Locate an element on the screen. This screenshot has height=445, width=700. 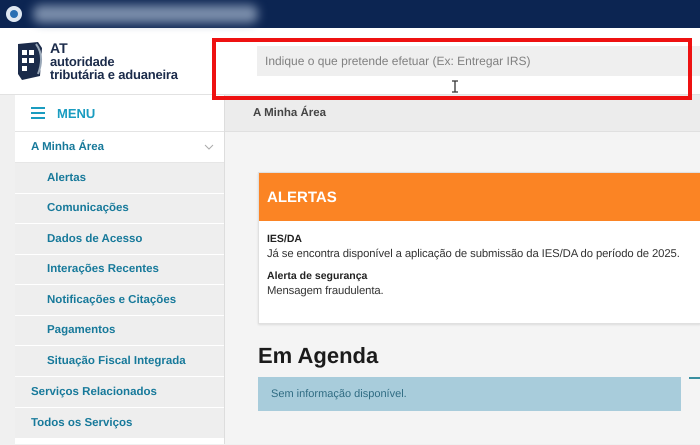
alert-title: Alerta de segurança is located at coordinates (317, 276).